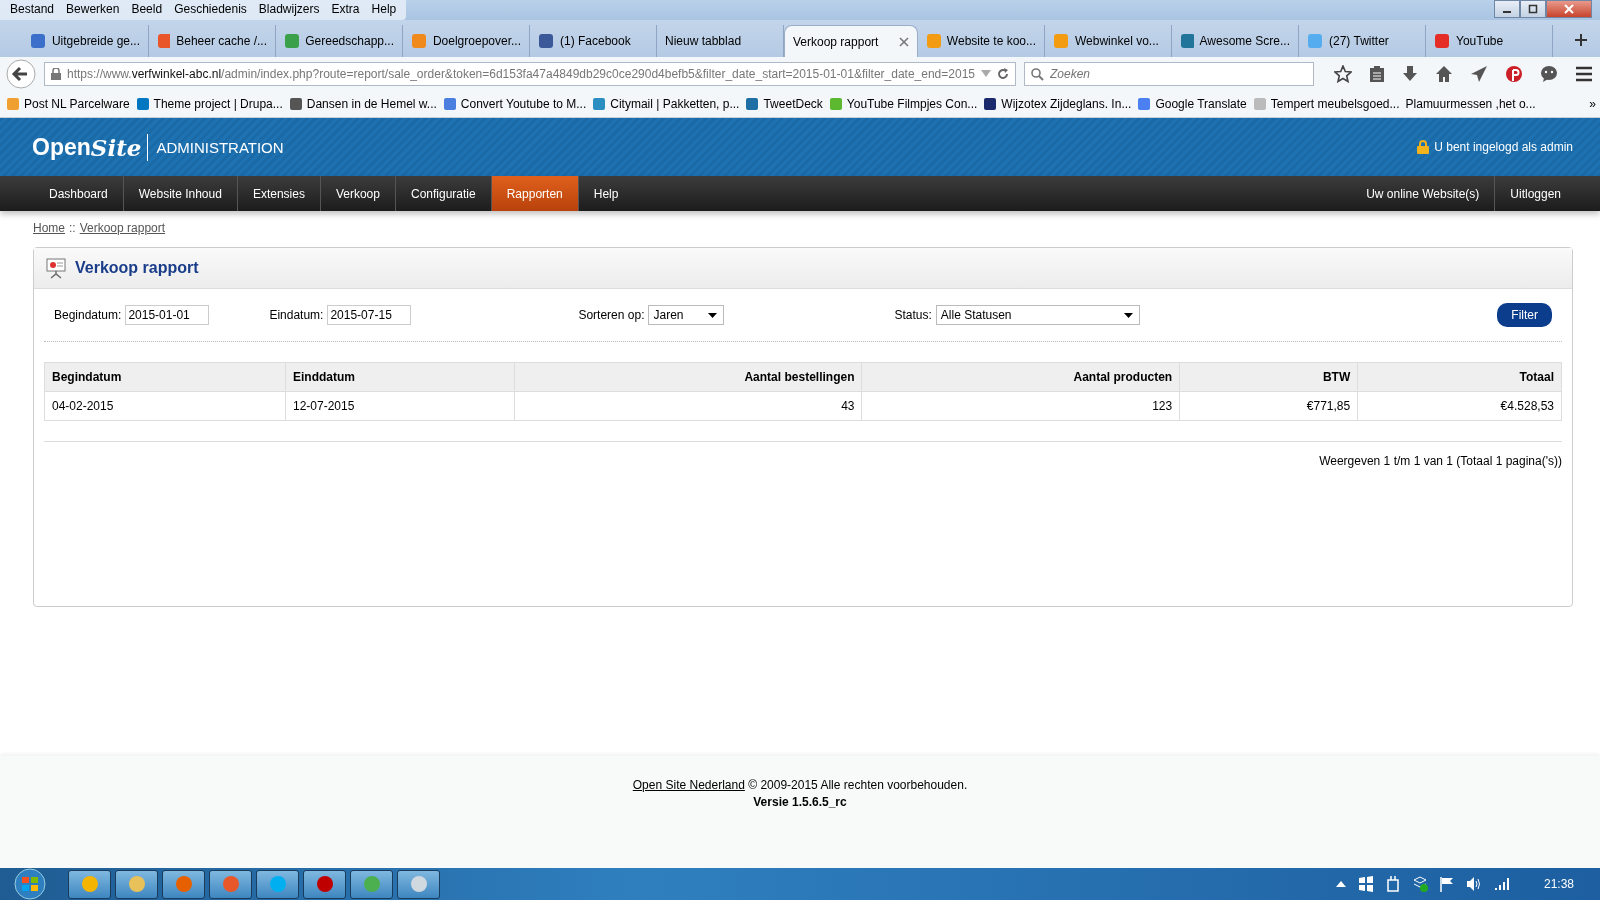 The width and height of the screenshot is (1600, 900). Describe the element at coordinates (1410, 73) in the screenshot. I see `download-icon` at that location.